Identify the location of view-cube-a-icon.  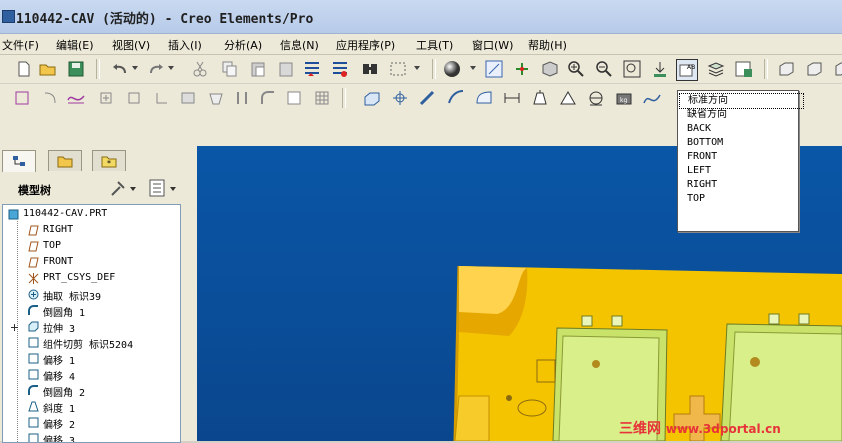
(786, 69).